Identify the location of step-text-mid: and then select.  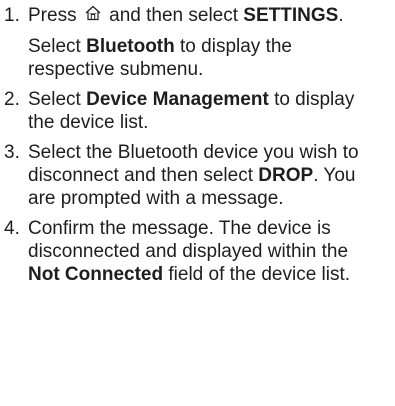
(174, 15).